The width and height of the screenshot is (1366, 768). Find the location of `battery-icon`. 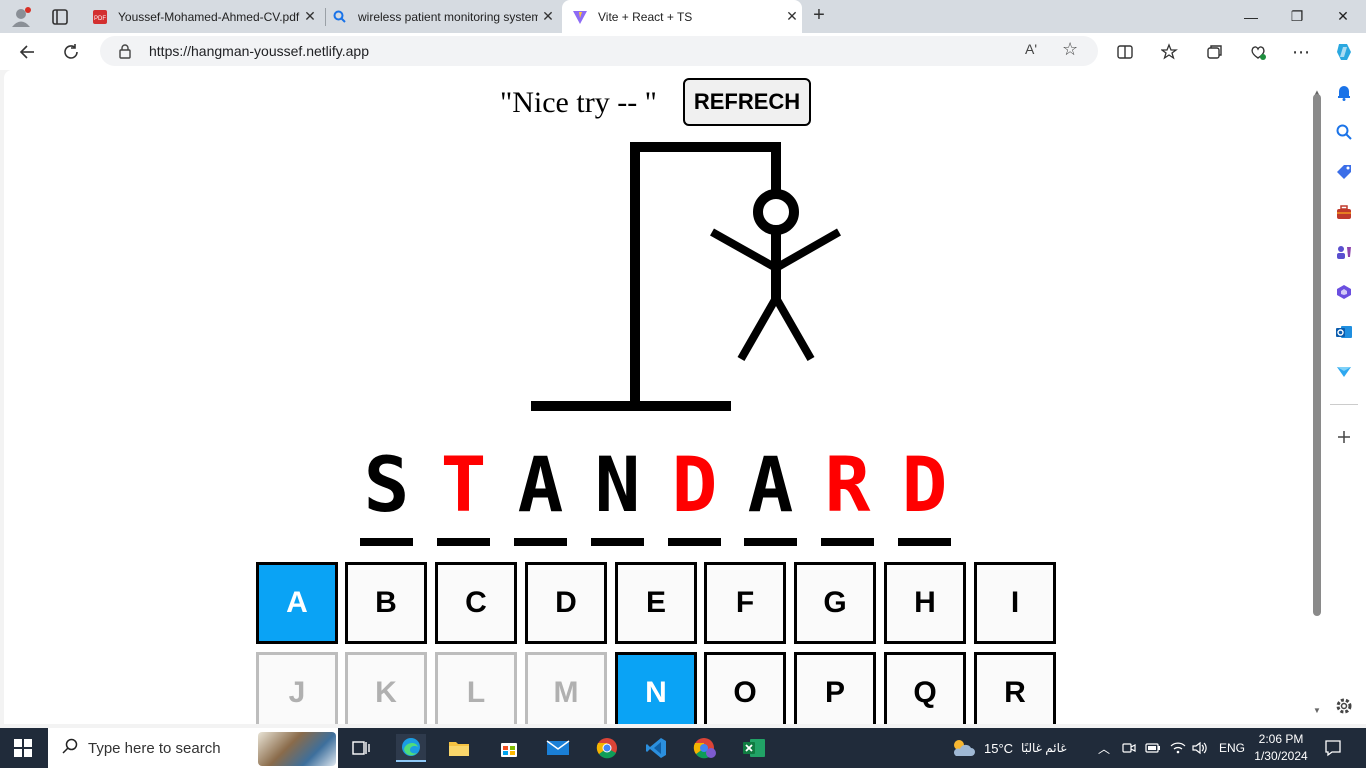

battery-icon is located at coordinates (1153, 748).